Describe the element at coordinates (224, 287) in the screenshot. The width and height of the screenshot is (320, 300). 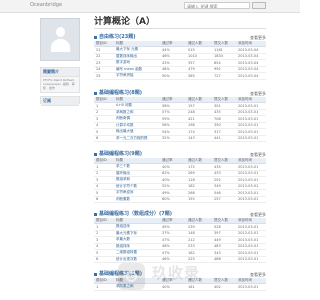
I see `cell: 402` at that location.